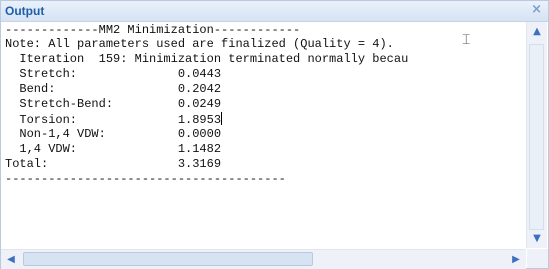 This screenshot has height=269, width=549. I want to click on output-line: 1,4 VDW: 1.1482, so click(113, 149).